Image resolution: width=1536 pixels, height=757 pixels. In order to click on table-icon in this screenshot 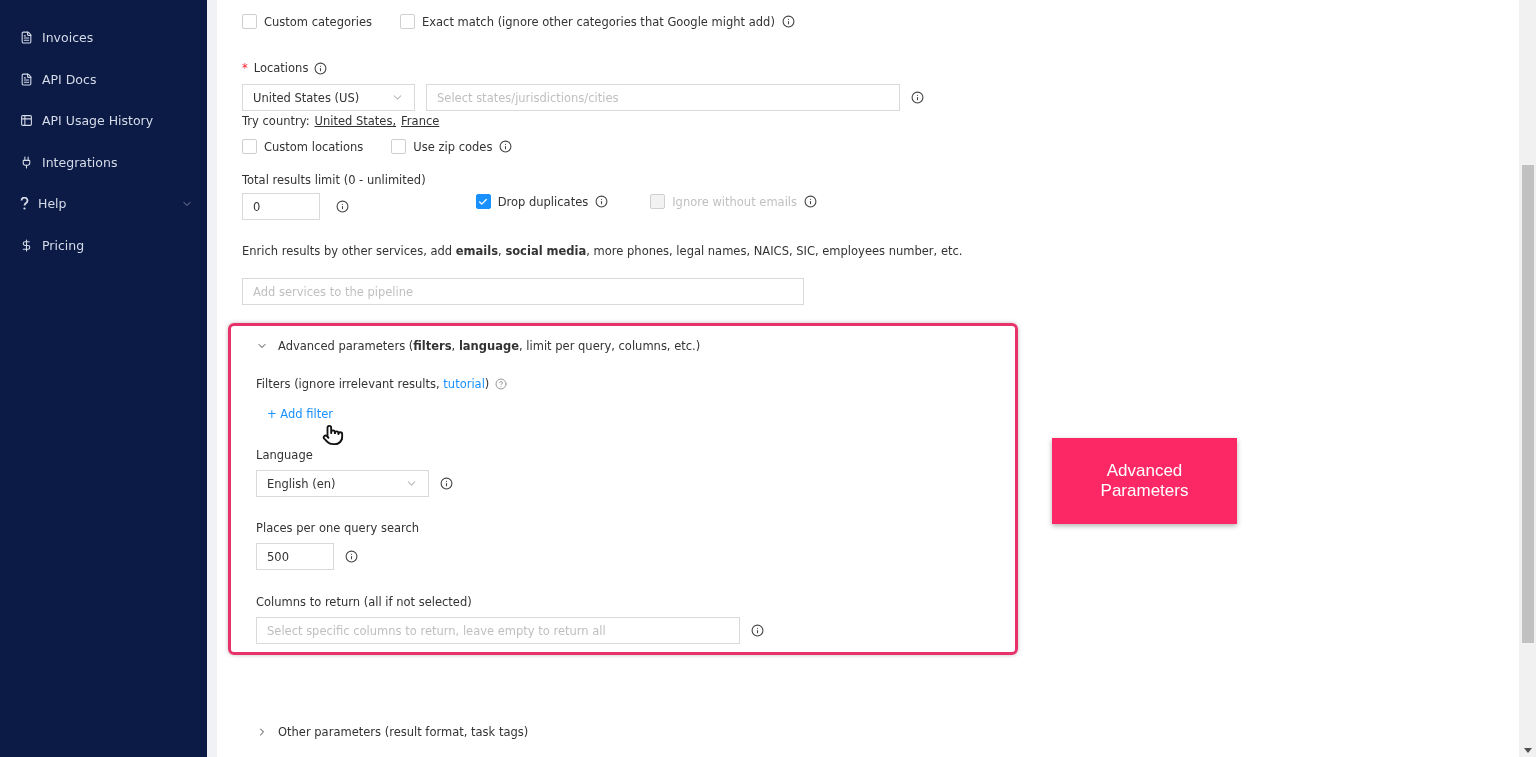, I will do `click(26, 121)`.